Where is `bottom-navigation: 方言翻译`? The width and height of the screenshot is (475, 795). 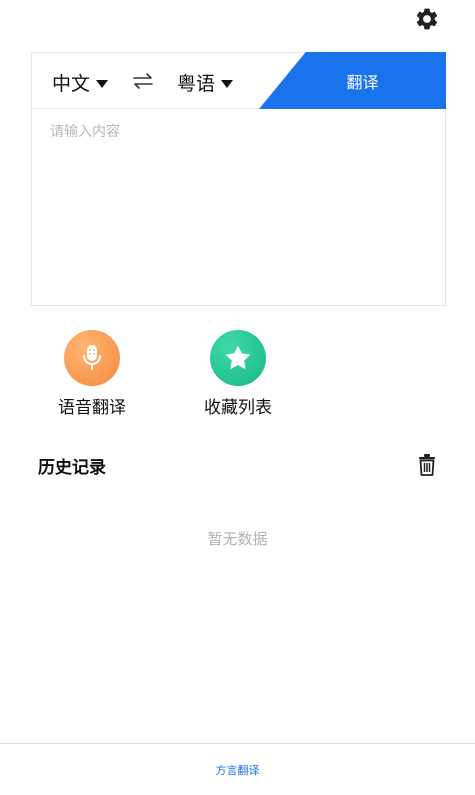 bottom-navigation: 方言翻译 is located at coordinates (237, 769).